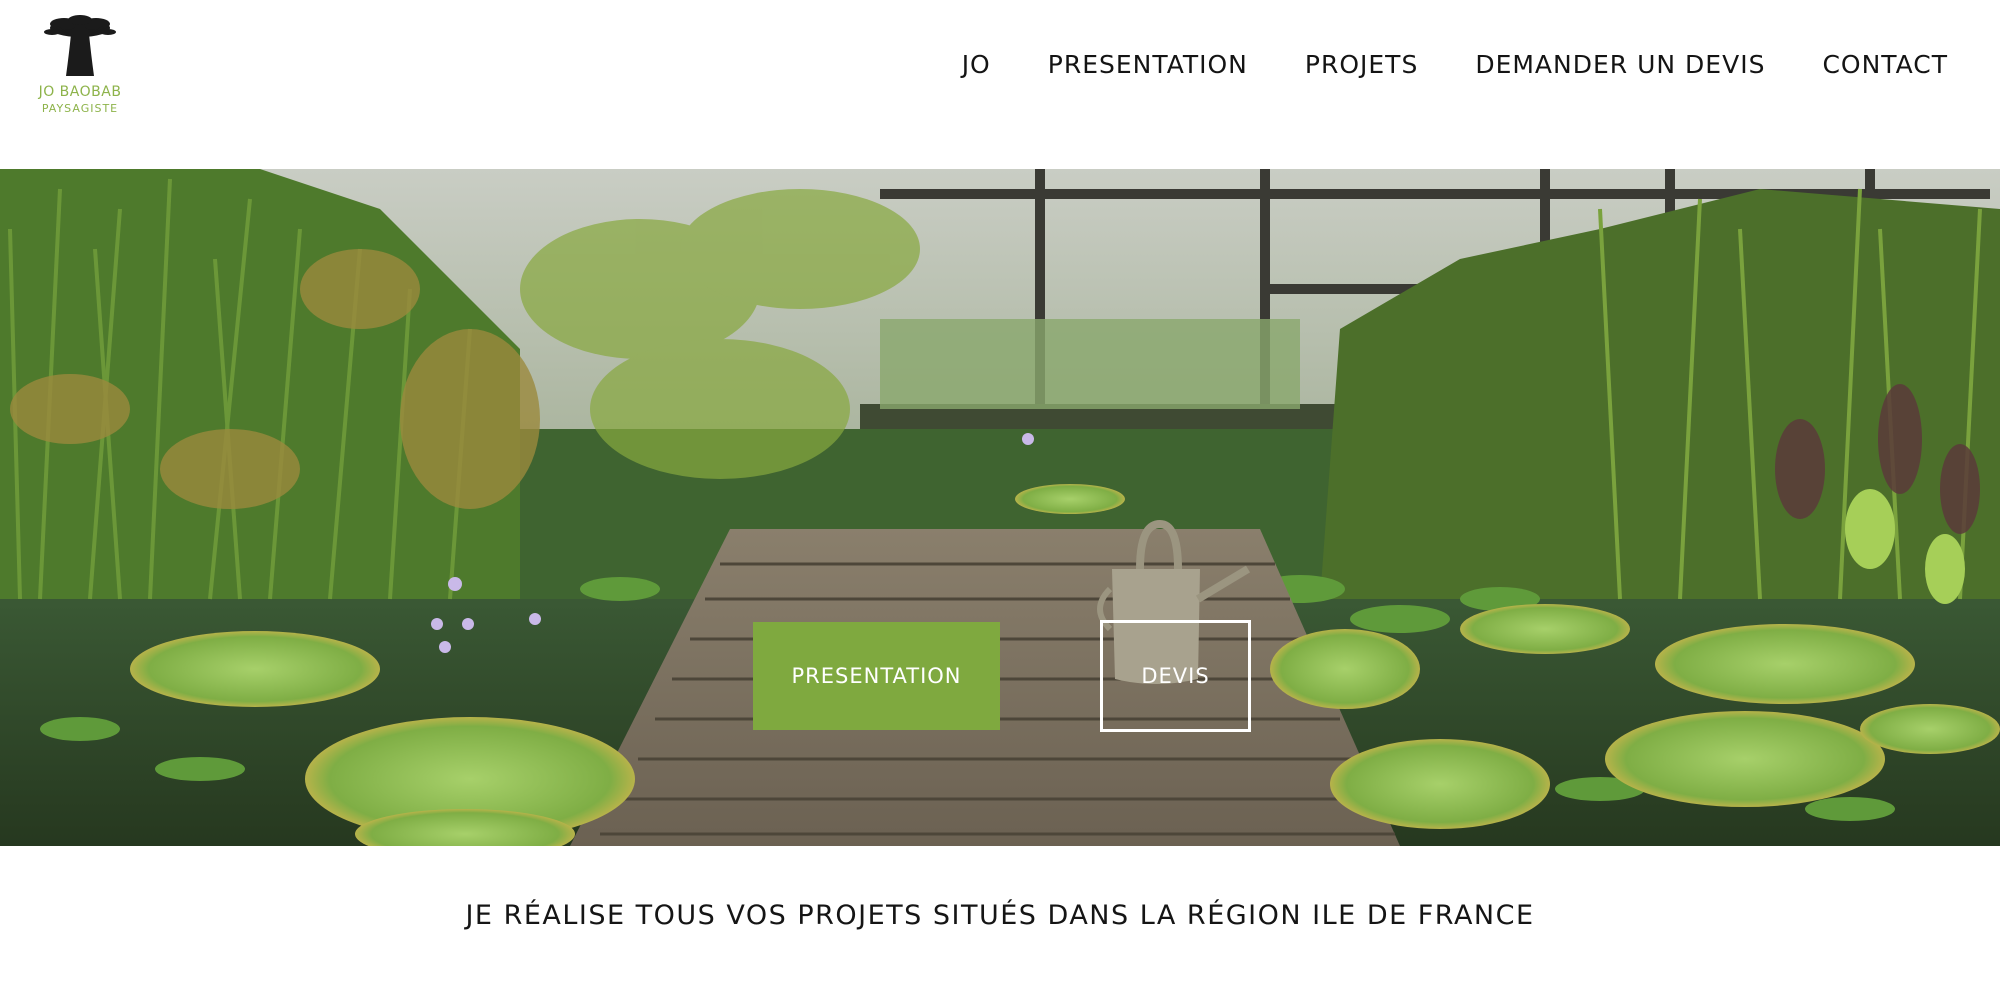  What do you see at coordinates (80, 108) in the screenshot?
I see `logo-subtitle: PAYSAGISTE` at bounding box center [80, 108].